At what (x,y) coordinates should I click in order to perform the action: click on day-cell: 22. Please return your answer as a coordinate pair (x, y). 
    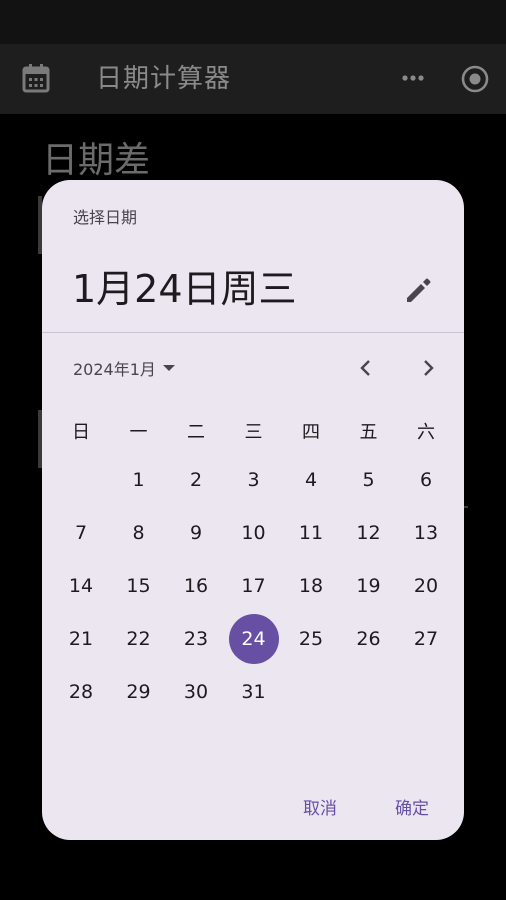
    Looking at the image, I should click on (139, 639).